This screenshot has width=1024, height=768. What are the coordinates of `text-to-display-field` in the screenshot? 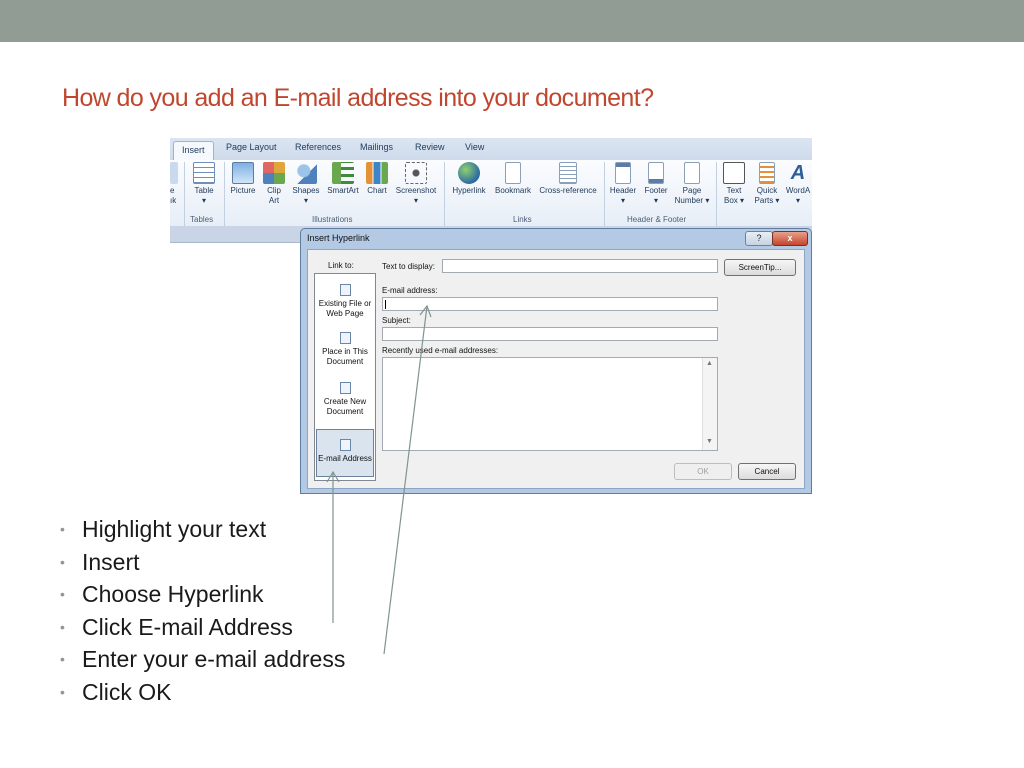 It's located at (580, 266).